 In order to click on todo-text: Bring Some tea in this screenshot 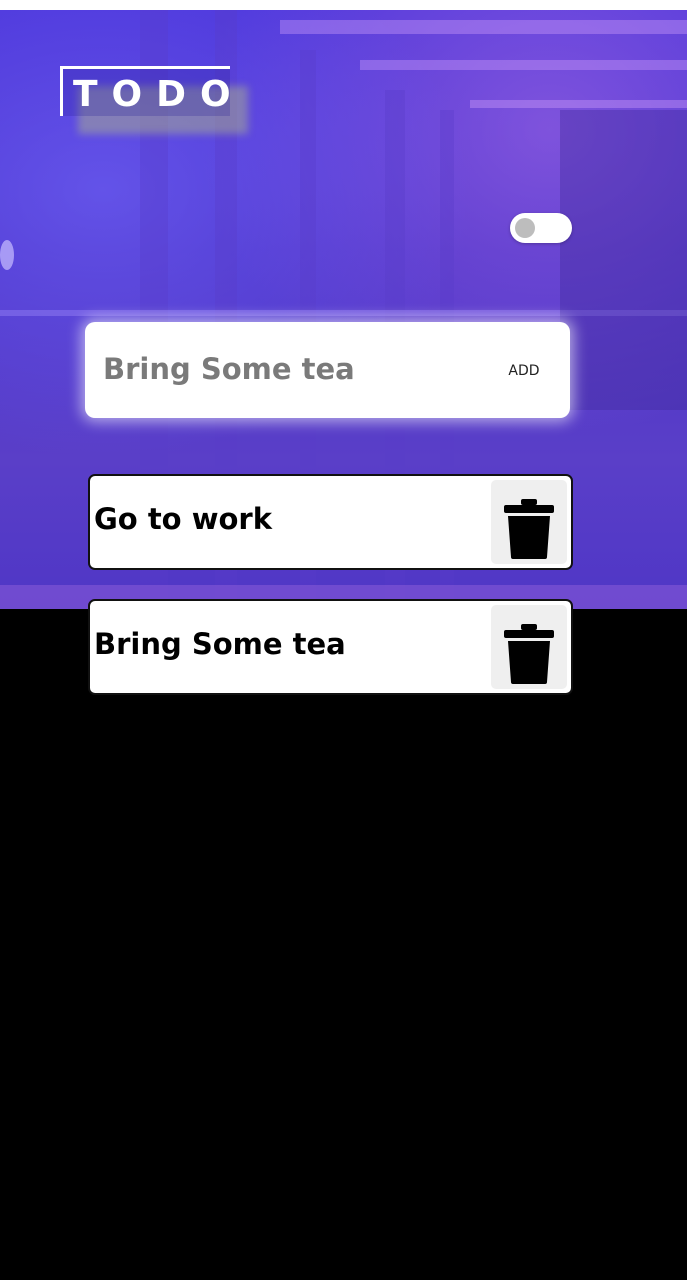, I will do `click(220, 644)`.